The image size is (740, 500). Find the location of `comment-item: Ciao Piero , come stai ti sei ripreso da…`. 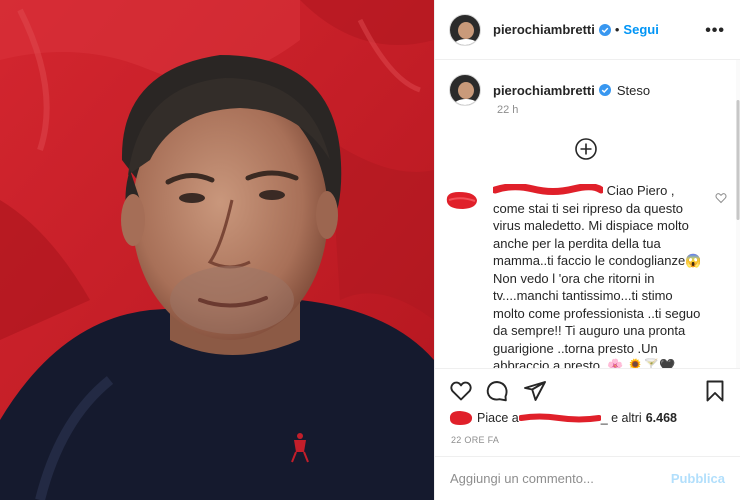

comment-item: Ciao Piero , come stai ti sei ripreso da… is located at coordinates (588, 275).